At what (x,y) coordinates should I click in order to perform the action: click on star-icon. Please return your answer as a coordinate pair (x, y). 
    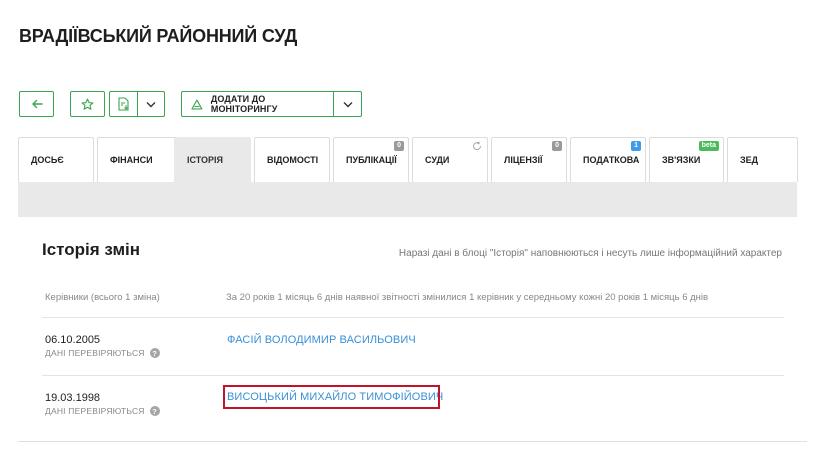
    Looking at the image, I should click on (87, 104).